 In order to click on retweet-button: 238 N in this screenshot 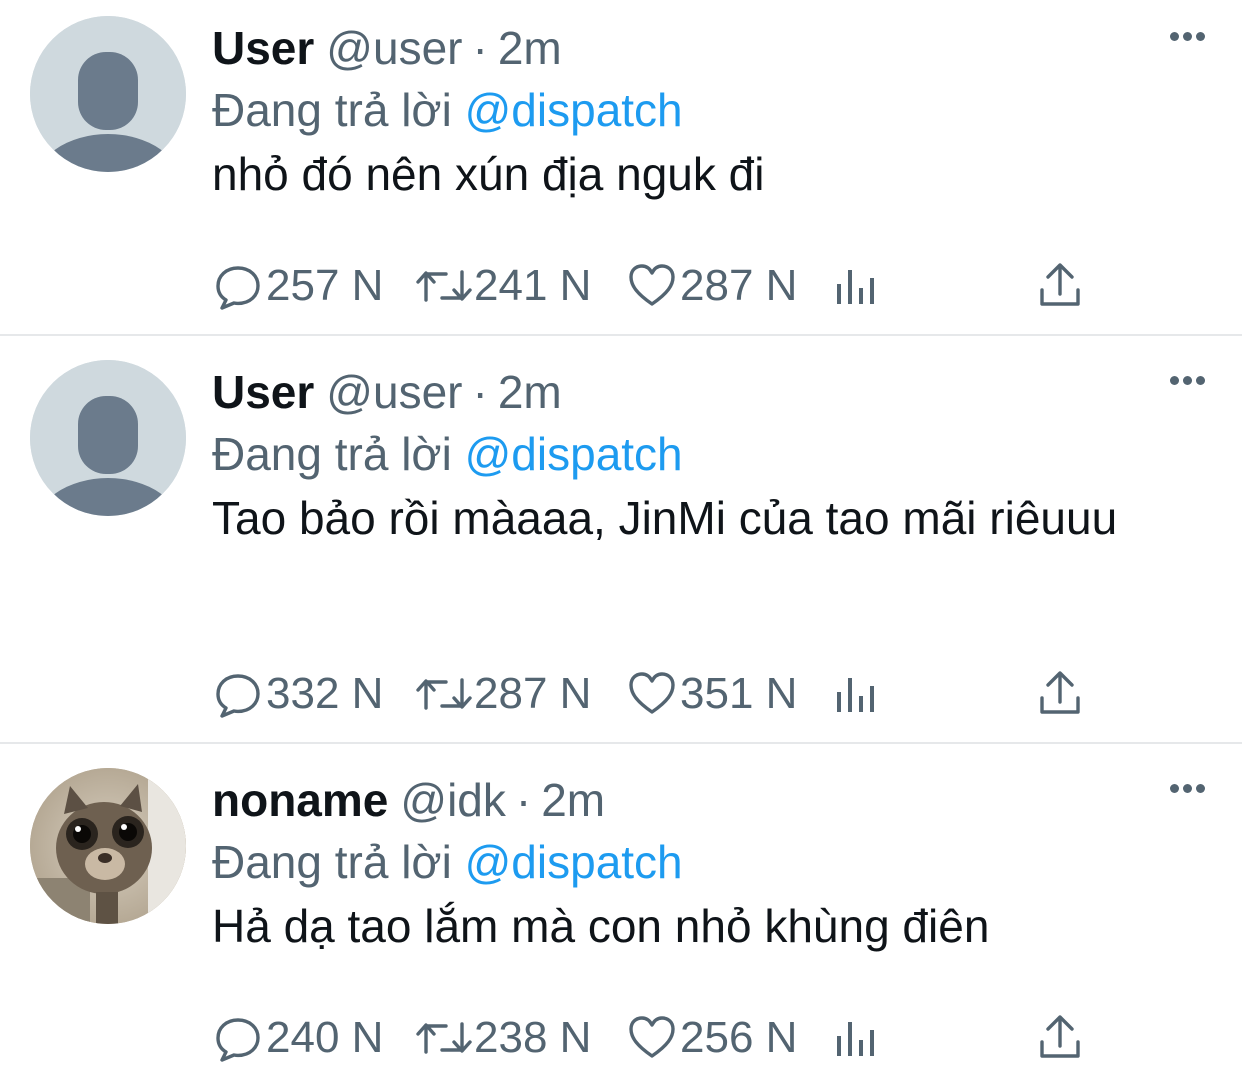, I will do `click(503, 1038)`.